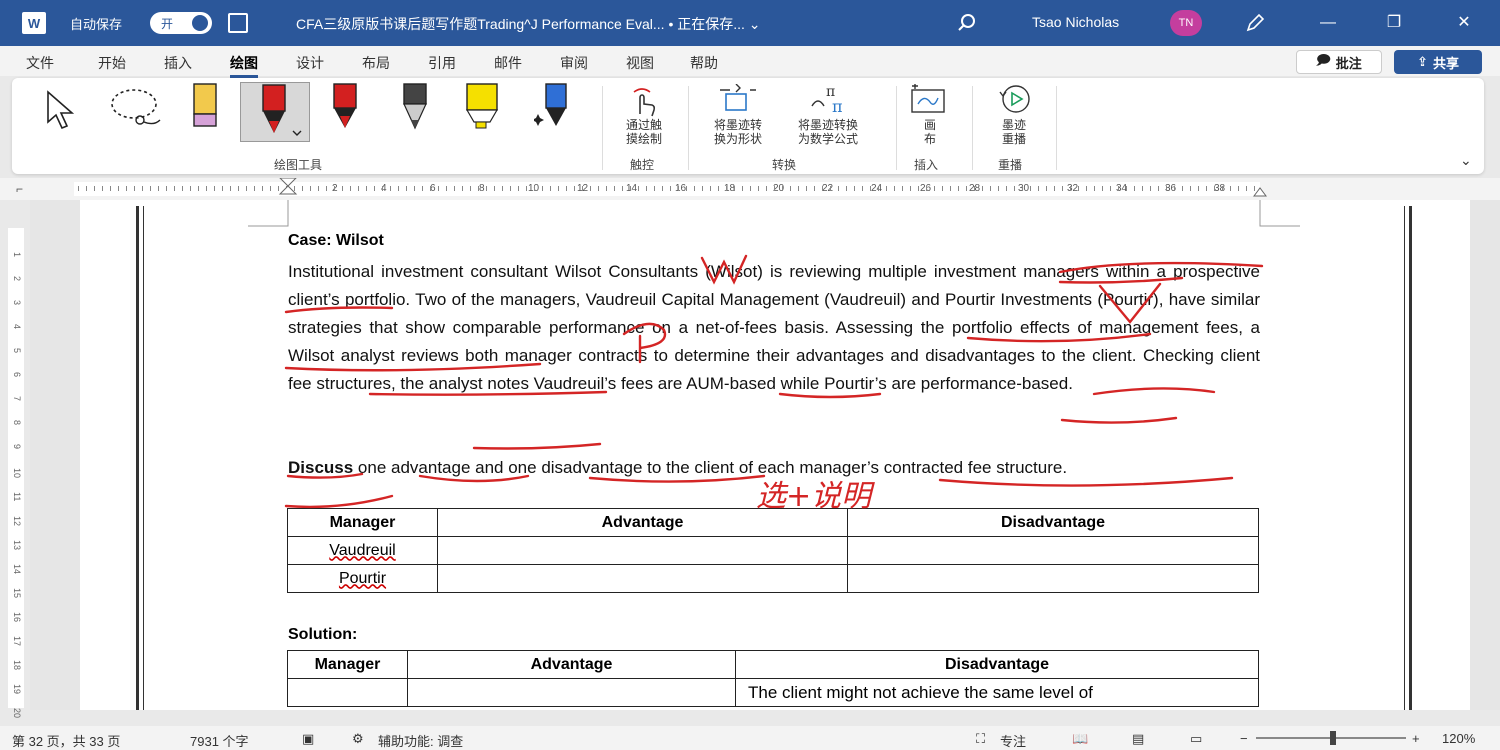  What do you see at coordinates (308, 739) in the screenshot?
I see `proofing-icon: ▣` at bounding box center [308, 739].